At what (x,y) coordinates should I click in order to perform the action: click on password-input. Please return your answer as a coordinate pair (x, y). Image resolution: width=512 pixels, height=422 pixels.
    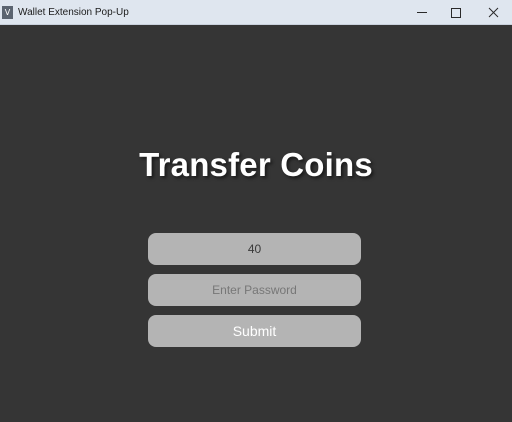
    Looking at the image, I should click on (254, 290).